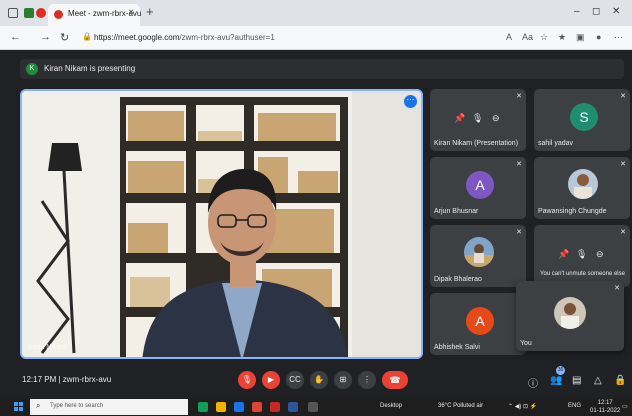  I want to click on file-explorer-icon, so click(221, 407).